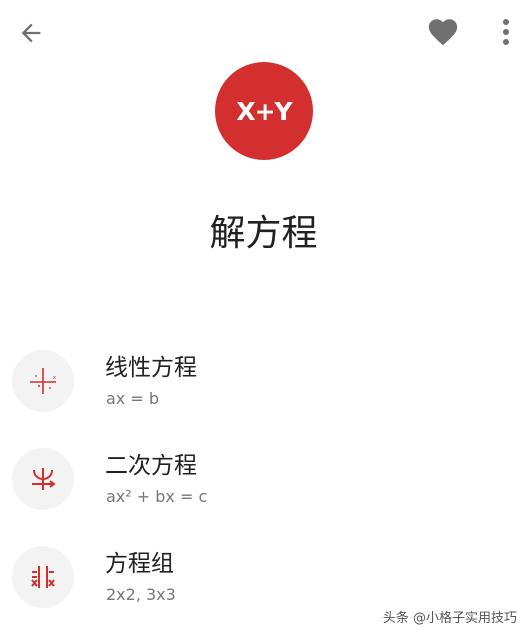 This screenshot has height=638, width=527. Describe the element at coordinates (263, 233) in the screenshot. I see `page-title: 解方程` at that location.